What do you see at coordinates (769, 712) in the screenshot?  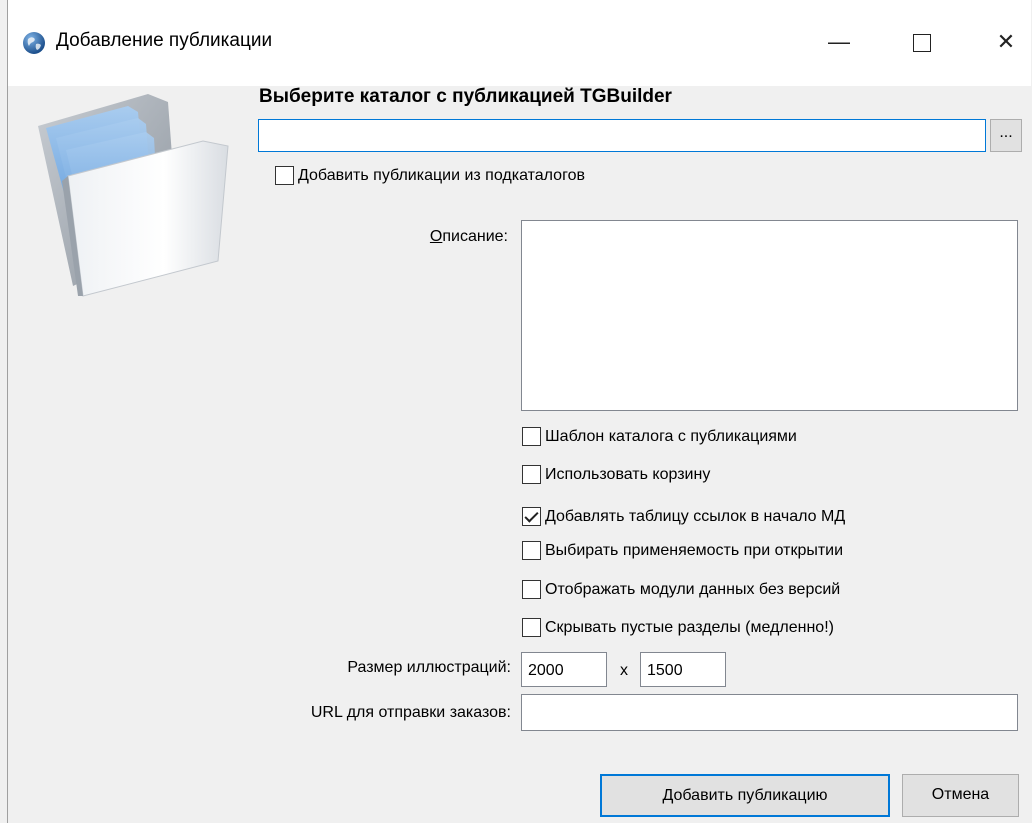 I see `order-url-input` at bounding box center [769, 712].